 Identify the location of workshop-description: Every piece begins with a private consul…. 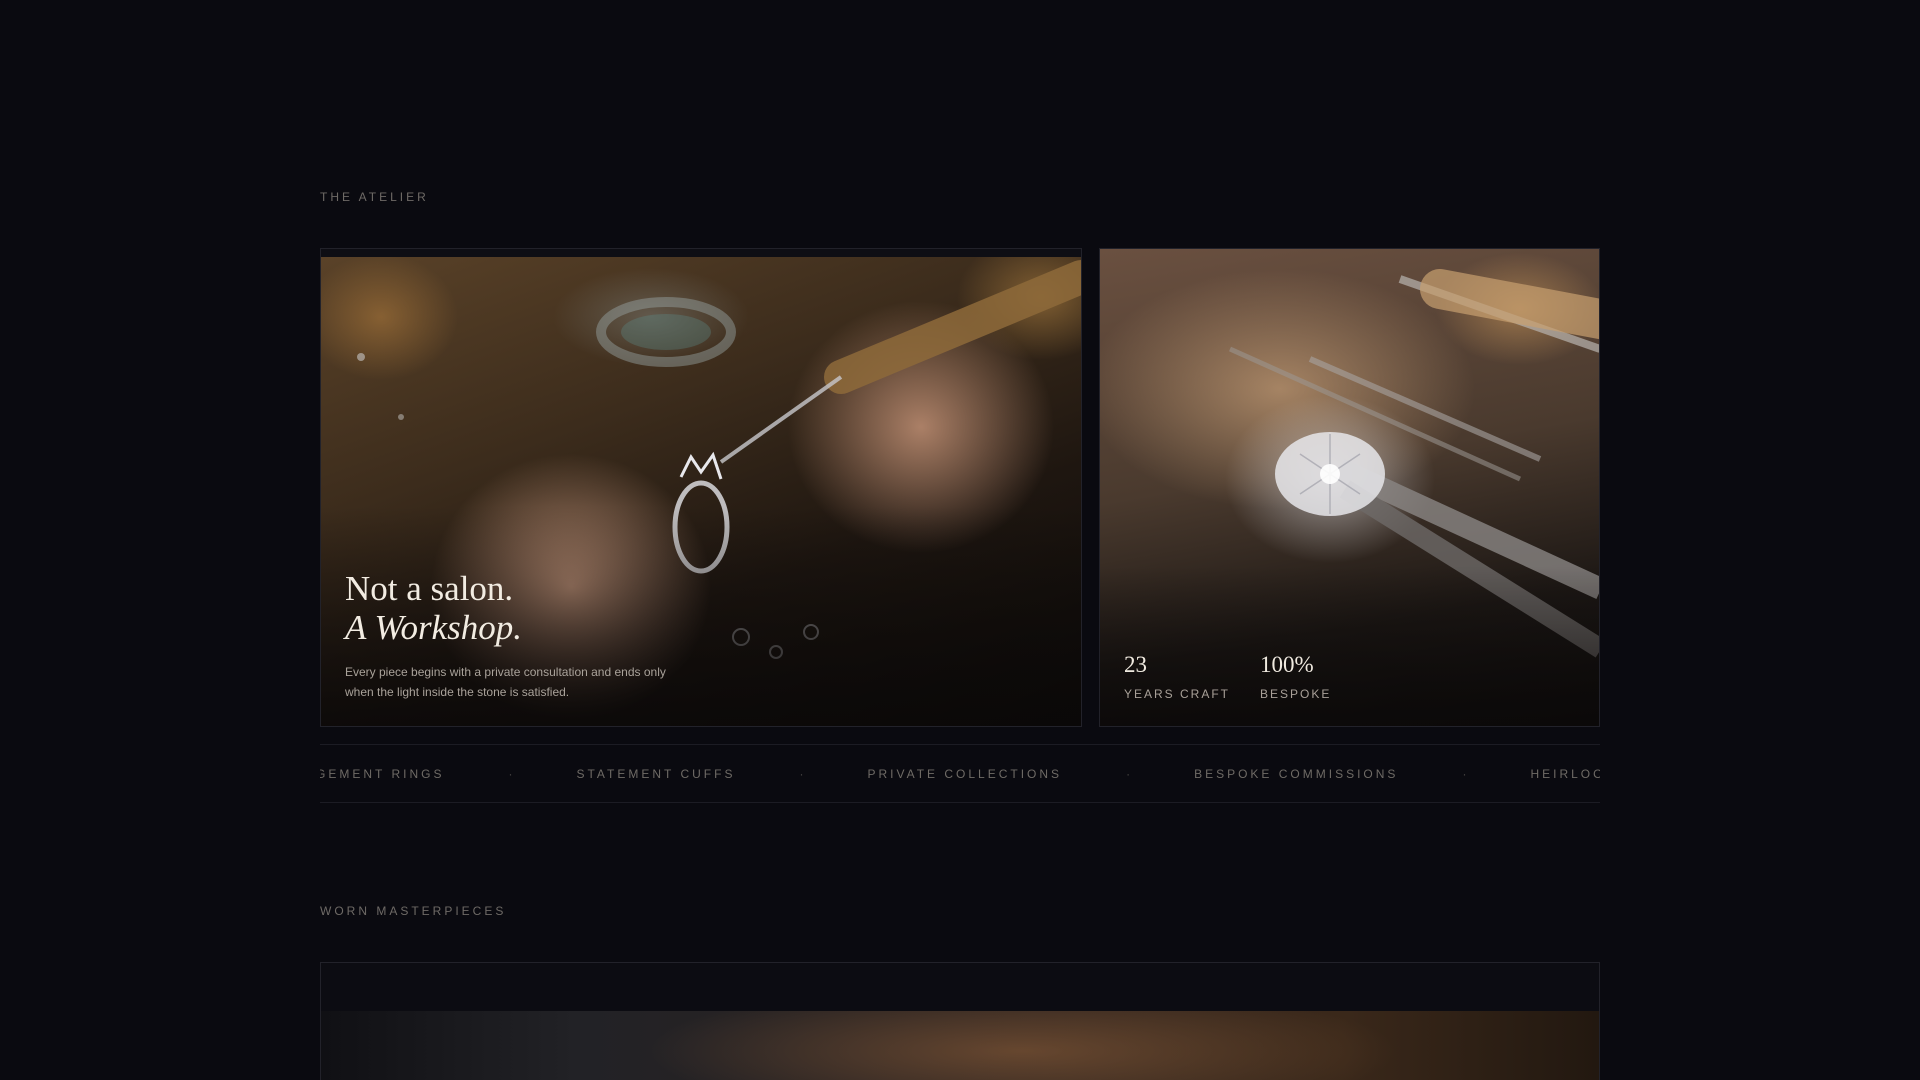
(505, 682).